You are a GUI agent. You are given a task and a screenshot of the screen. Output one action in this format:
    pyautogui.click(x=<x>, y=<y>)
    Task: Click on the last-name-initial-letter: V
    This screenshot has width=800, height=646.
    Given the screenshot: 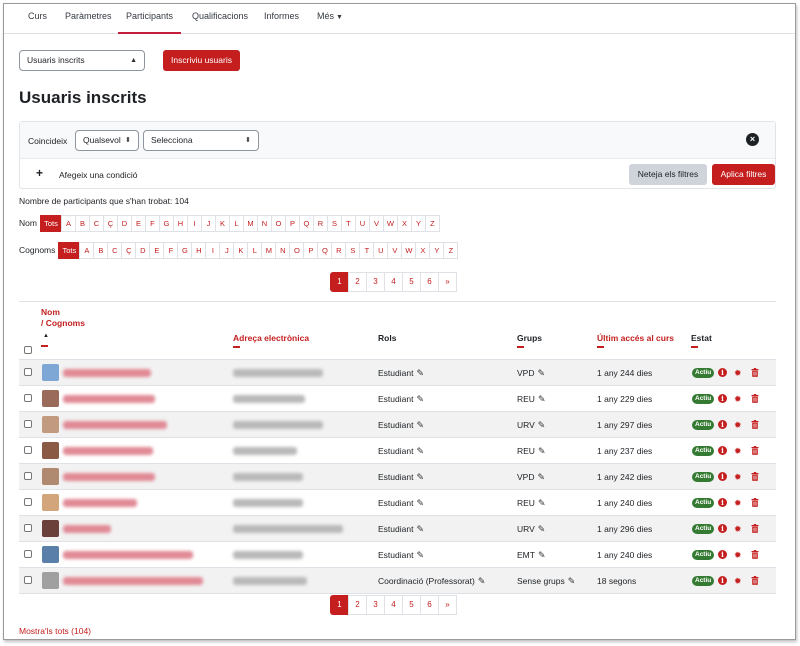 What is the action you would take?
    pyautogui.click(x=395, y=250)
    